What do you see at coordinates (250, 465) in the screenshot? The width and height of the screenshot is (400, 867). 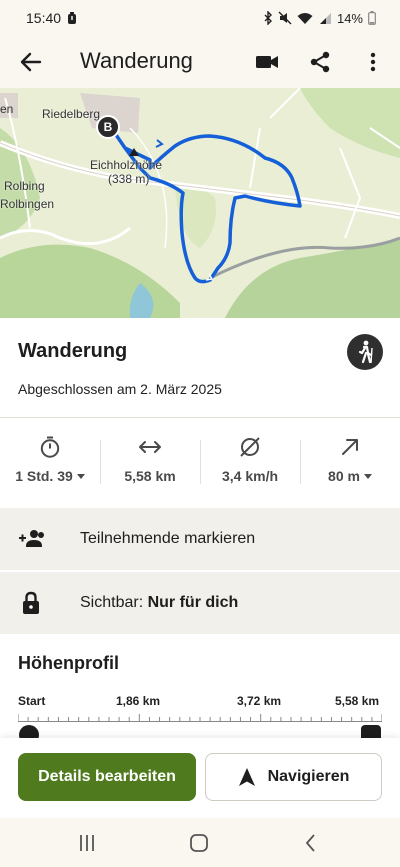 I see `speed-stat: 3,4 km/h` at bounding box center [250, 465].